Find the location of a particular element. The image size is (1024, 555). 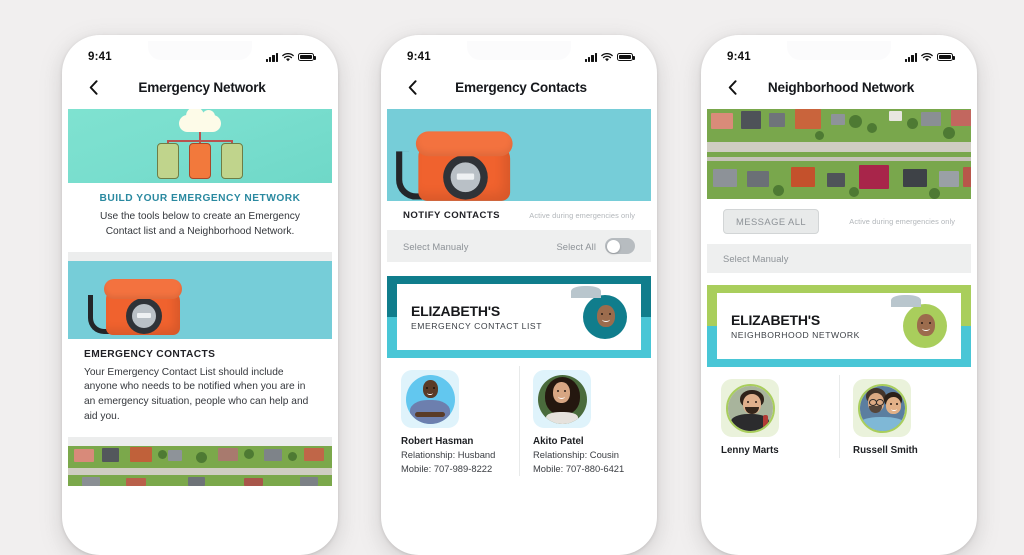

cloud-network-illustration is located at coordinates (200, 146).